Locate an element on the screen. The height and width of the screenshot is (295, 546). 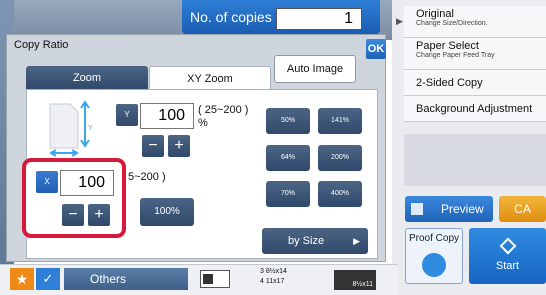
expand-icon: ▶ is located at coordinates (399, 21).